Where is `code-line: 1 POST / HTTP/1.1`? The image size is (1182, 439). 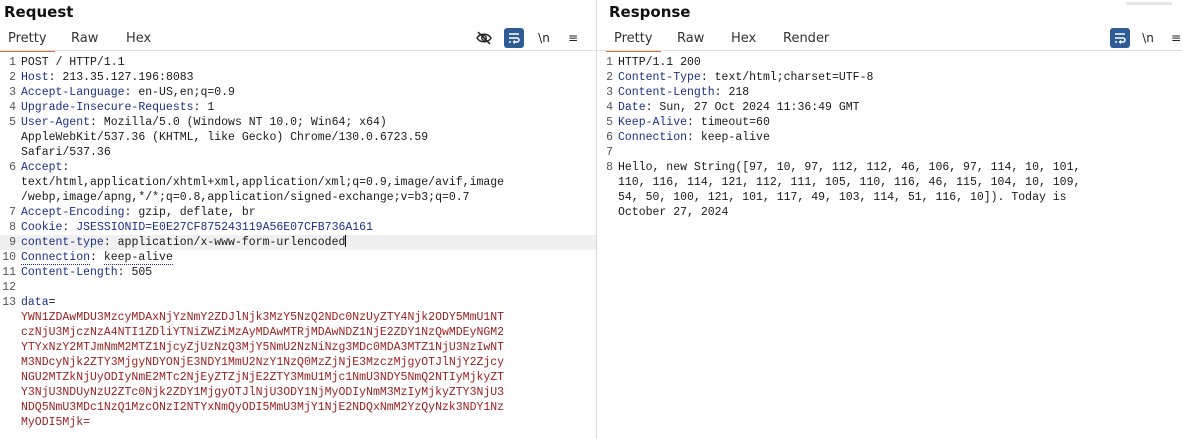
code-line: 1 POST / HTTP/1.1 is located at coordinates (298, 62).